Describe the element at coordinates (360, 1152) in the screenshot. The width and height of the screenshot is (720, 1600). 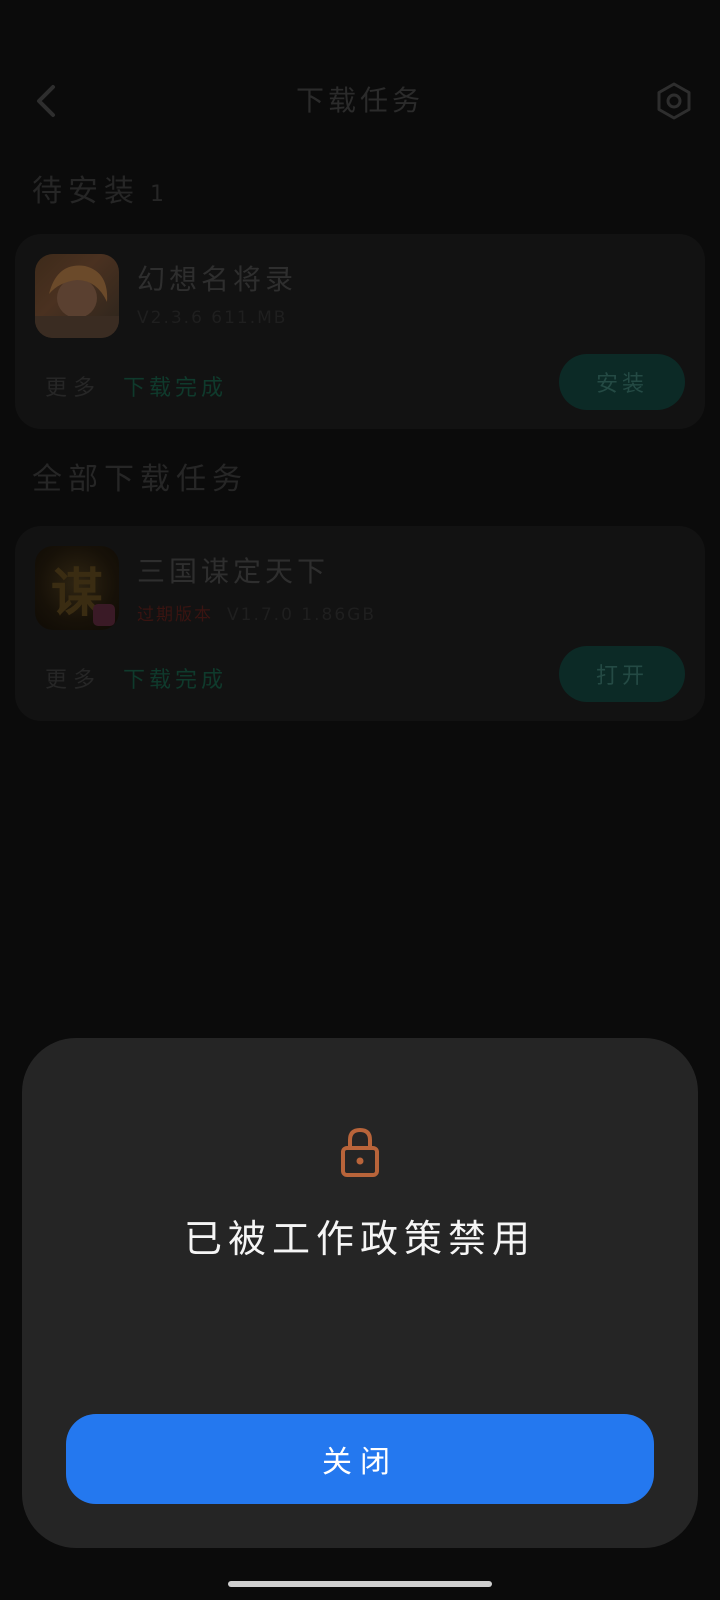
I see `lock-icon` at that location.